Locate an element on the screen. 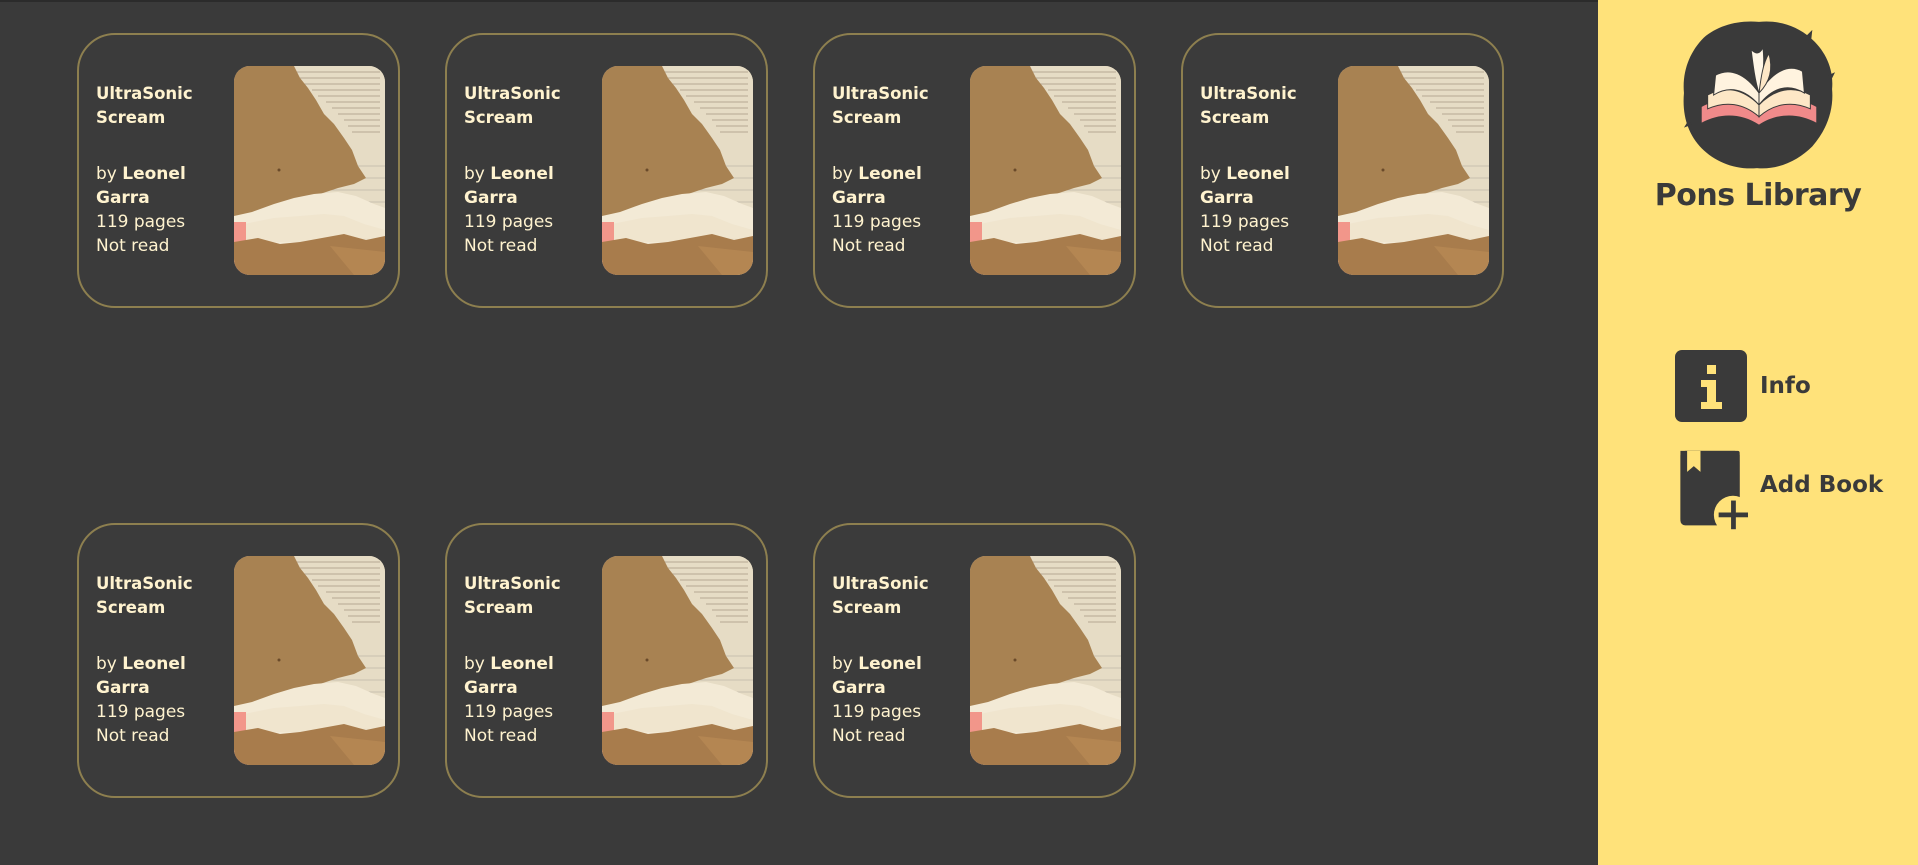 This screenshot has width=1918, height=865. info-label: Info is located at coordinates (1785, 386).